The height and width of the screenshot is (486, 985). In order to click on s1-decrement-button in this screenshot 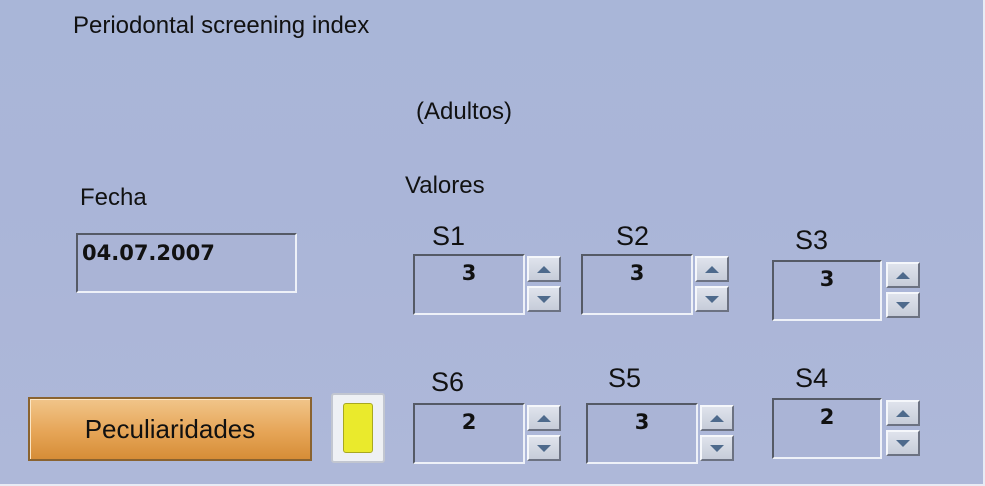, I will do `click(544, 299)`.